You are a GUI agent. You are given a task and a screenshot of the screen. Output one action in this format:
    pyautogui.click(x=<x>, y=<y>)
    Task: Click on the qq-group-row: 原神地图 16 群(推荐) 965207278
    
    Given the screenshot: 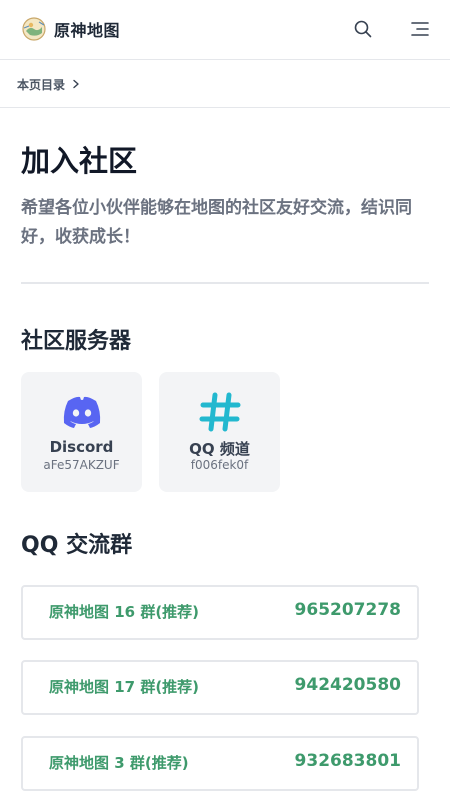 What is the action you would take?
    pyautogui.click(x=220, y=612)
    